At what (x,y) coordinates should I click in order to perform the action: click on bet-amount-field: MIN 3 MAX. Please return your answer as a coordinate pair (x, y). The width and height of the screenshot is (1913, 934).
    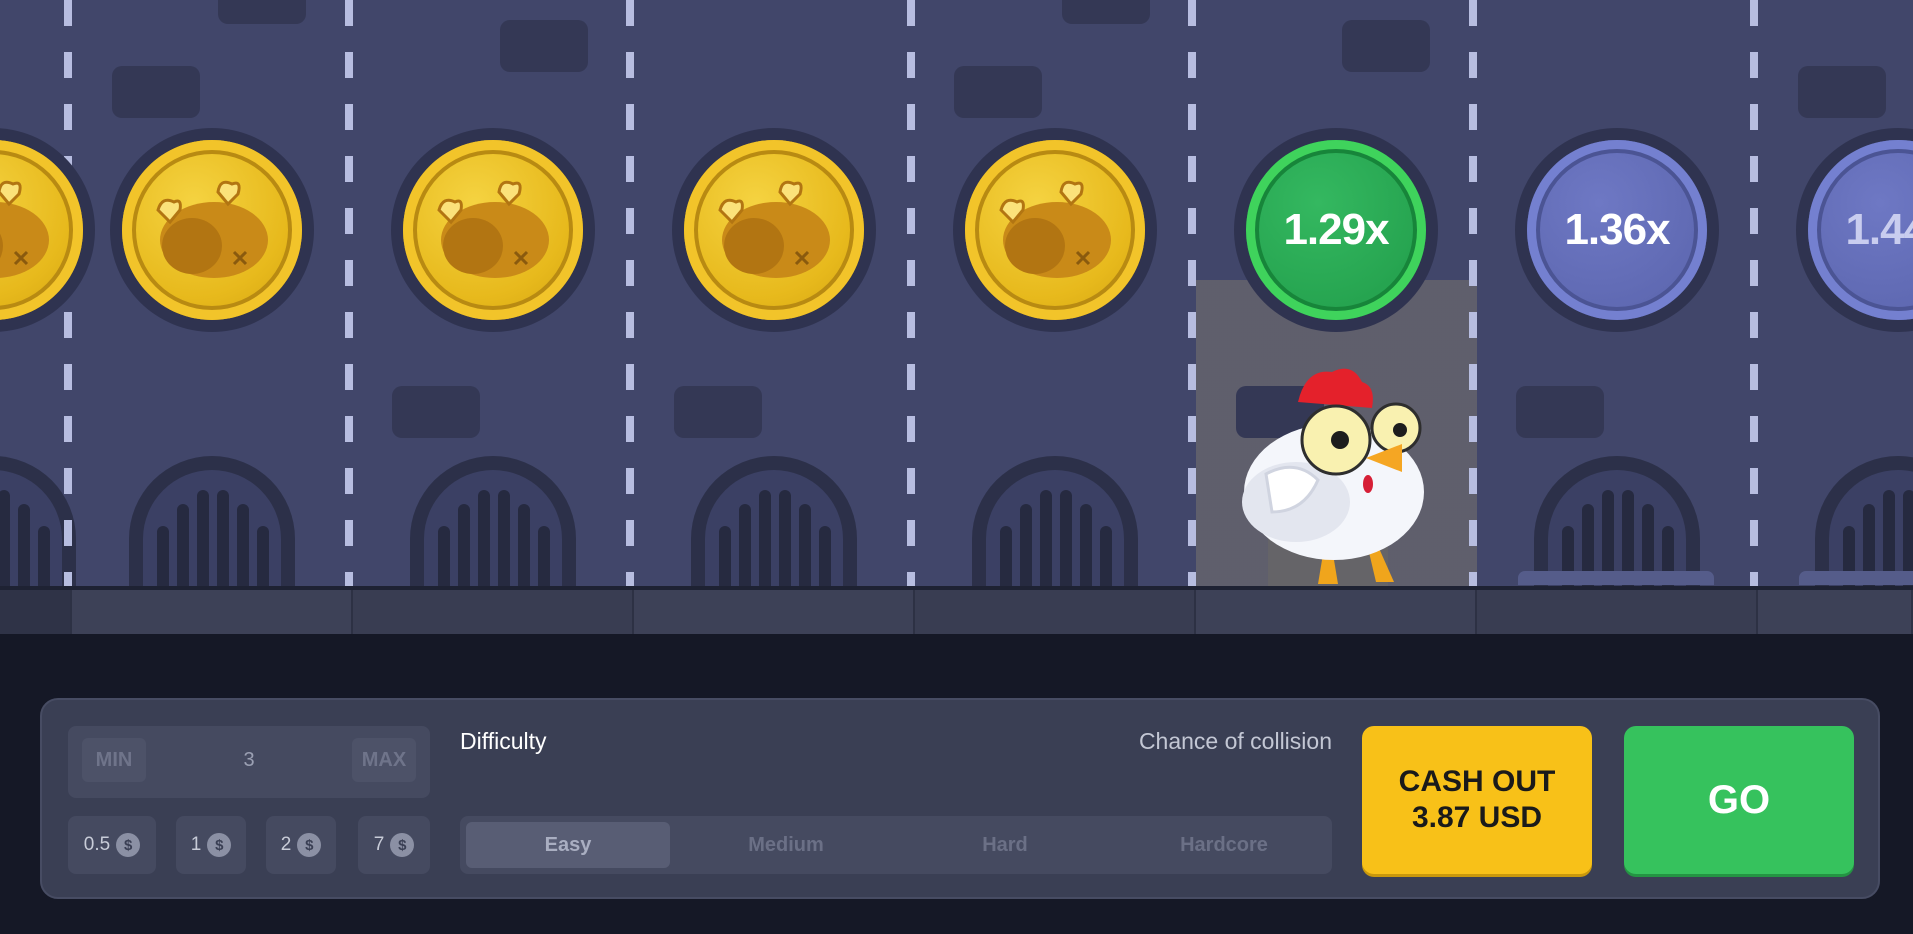
    Looking at the image, I should click on (249, 762).